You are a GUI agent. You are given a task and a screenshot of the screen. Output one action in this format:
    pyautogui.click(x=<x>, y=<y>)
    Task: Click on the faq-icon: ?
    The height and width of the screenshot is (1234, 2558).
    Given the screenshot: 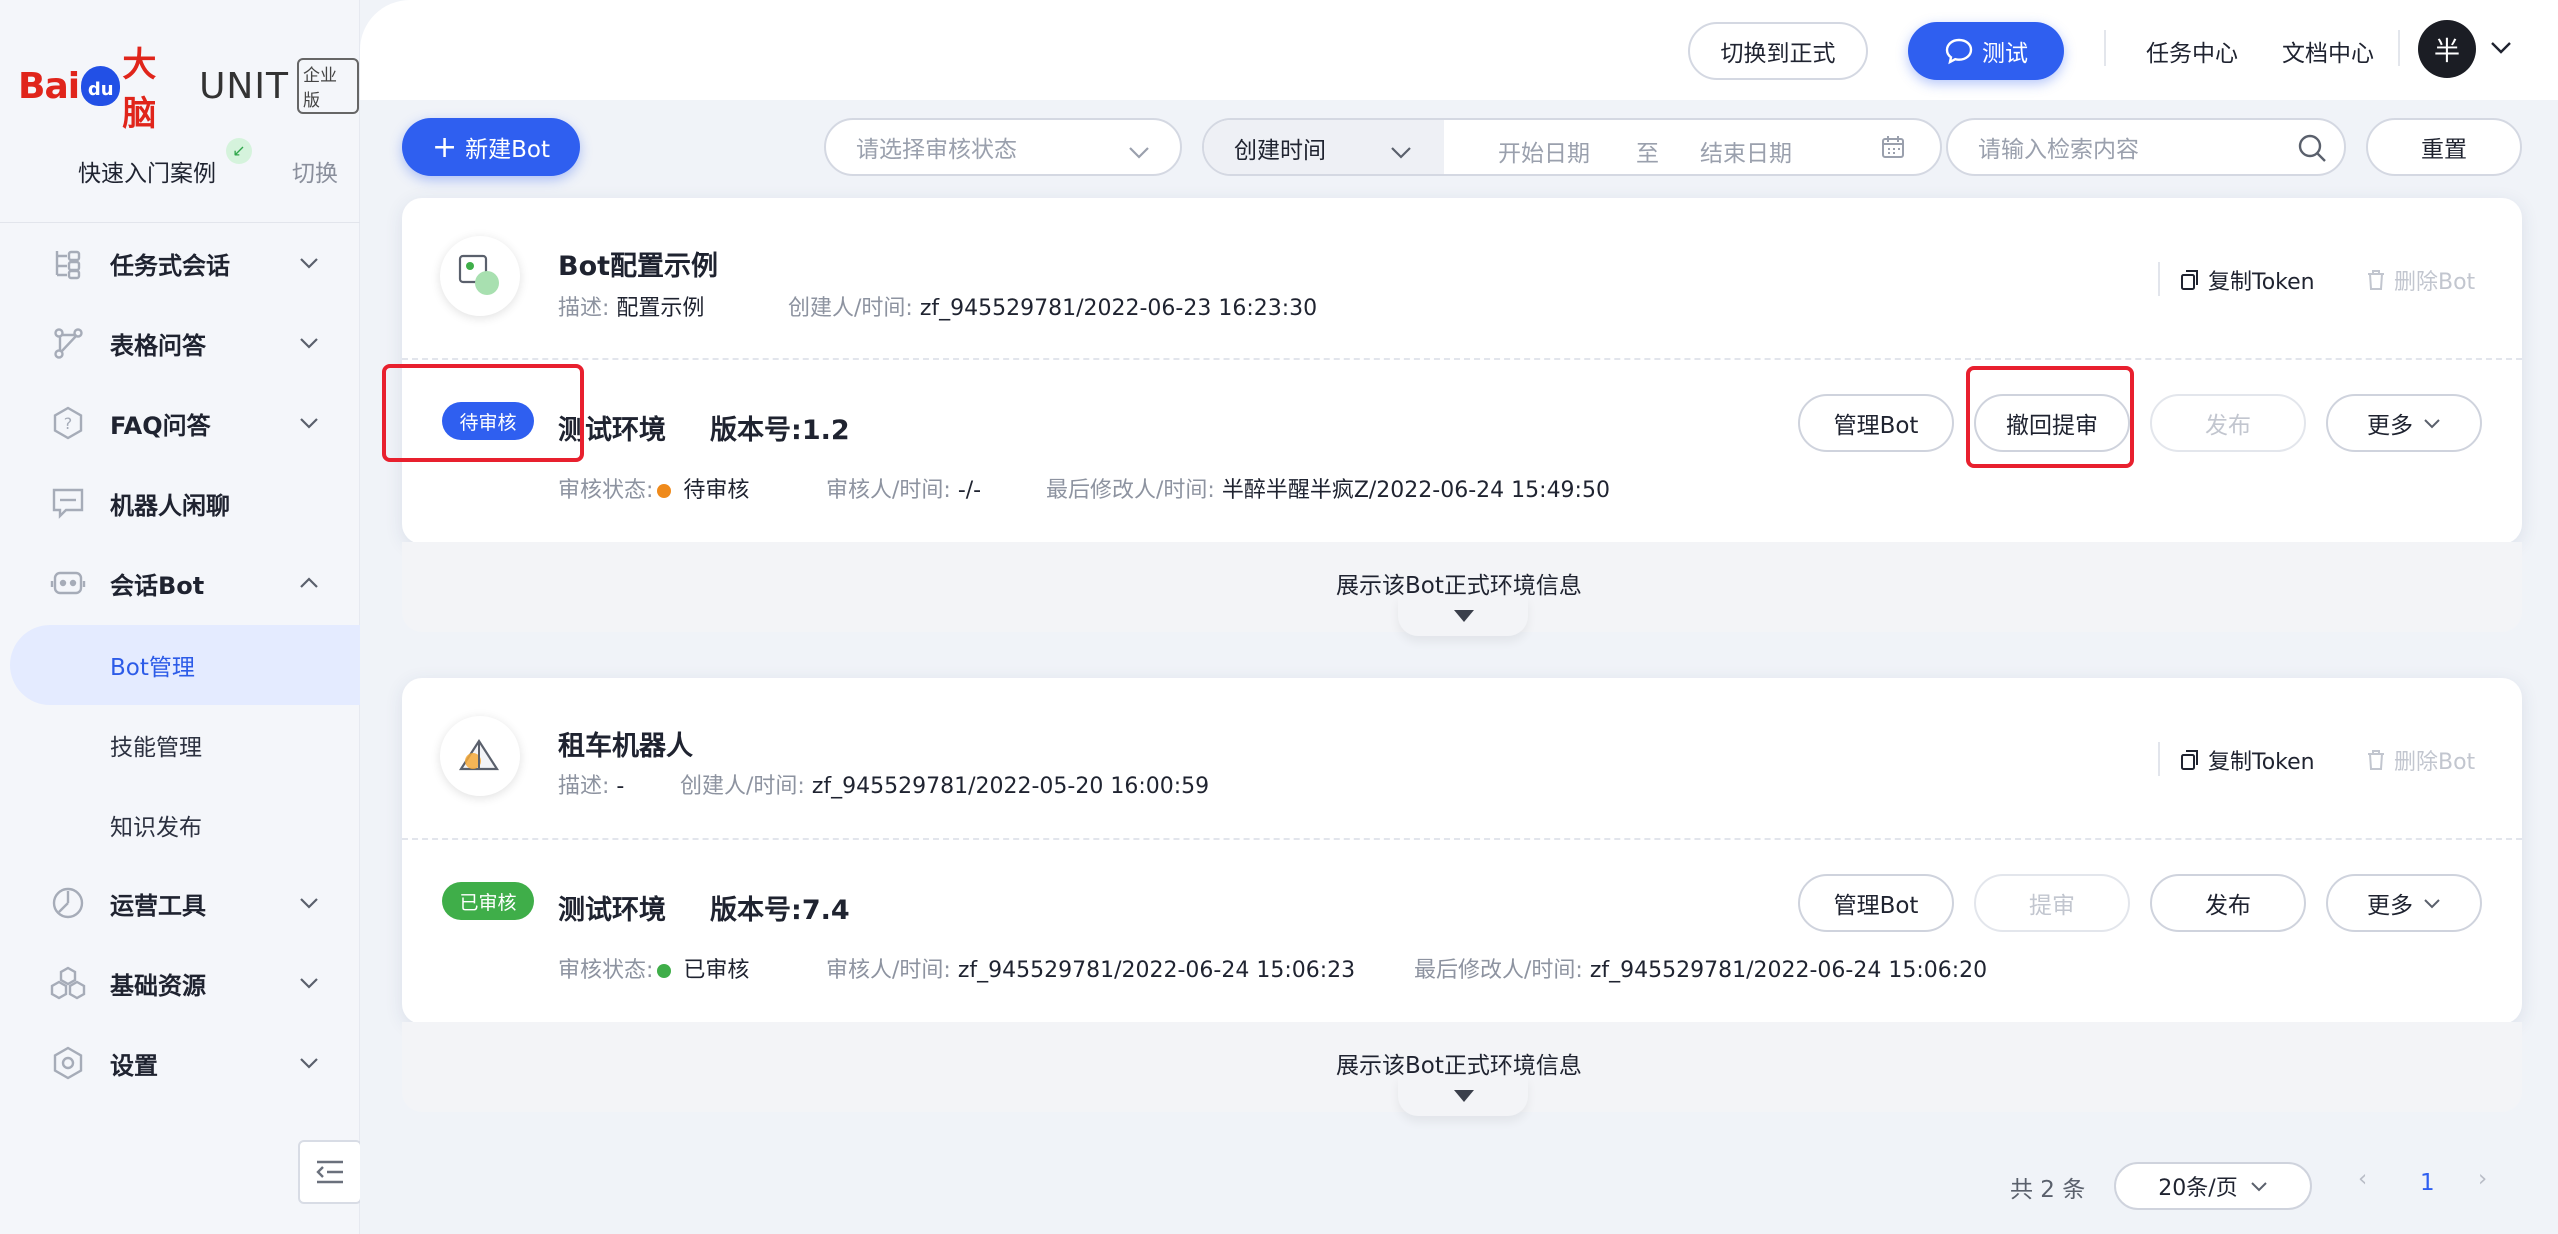 What is the action you would take?
    pyautogui.click(x=68, y=423)
    